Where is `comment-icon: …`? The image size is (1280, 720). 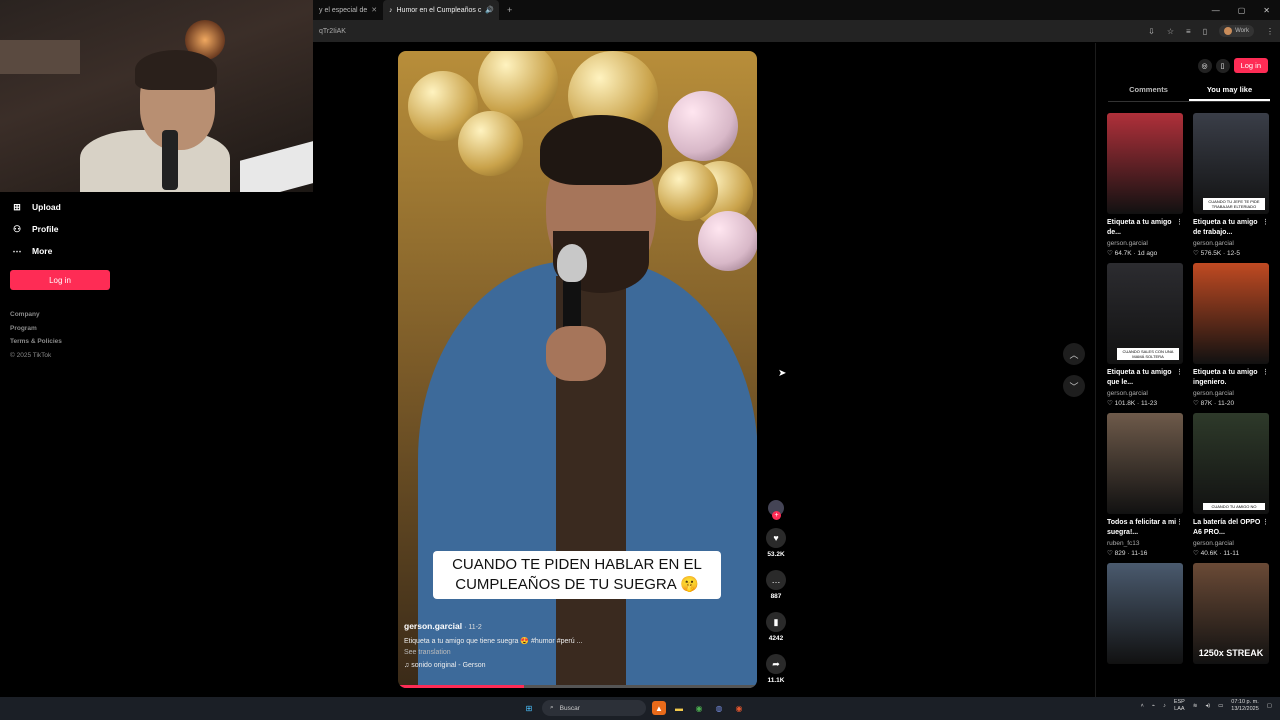 comment-icon: … is located at coordinates (776, 580).